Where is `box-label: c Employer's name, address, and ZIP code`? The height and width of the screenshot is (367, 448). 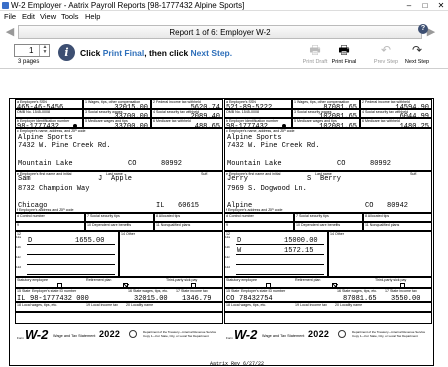
box-label: c Employer's name, address, and ZIP code is located at coordinates (51, 131).